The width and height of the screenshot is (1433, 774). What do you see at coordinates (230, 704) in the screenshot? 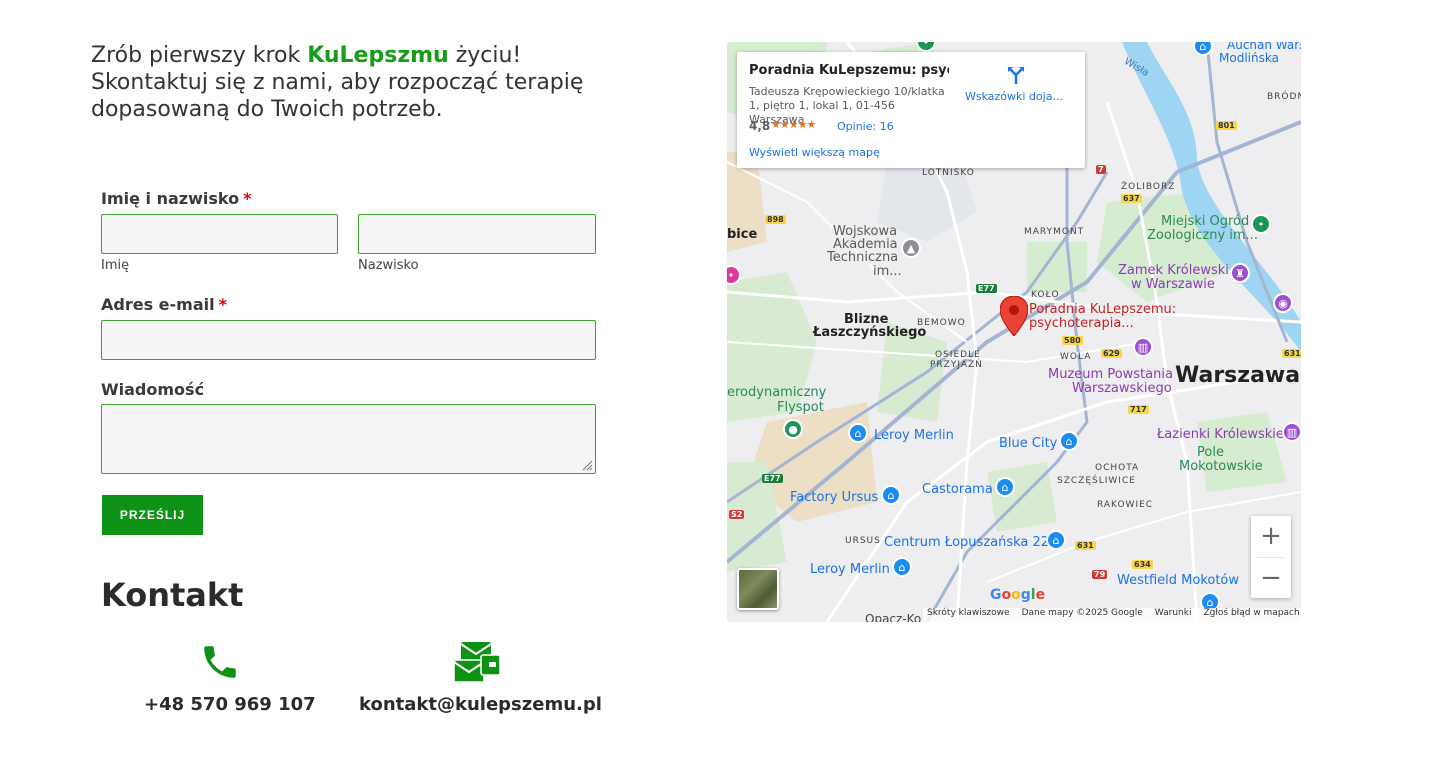
I see `contact-phone: +48 570 969 107` at bounding box center [230, 704].